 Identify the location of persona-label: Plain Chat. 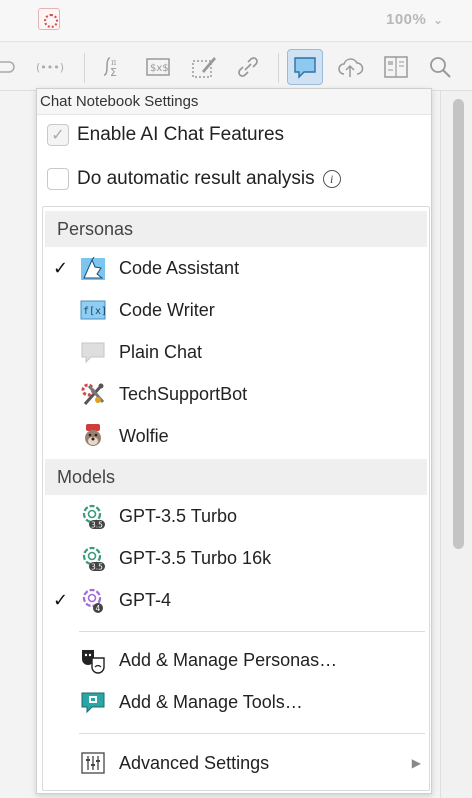
(161, 351).